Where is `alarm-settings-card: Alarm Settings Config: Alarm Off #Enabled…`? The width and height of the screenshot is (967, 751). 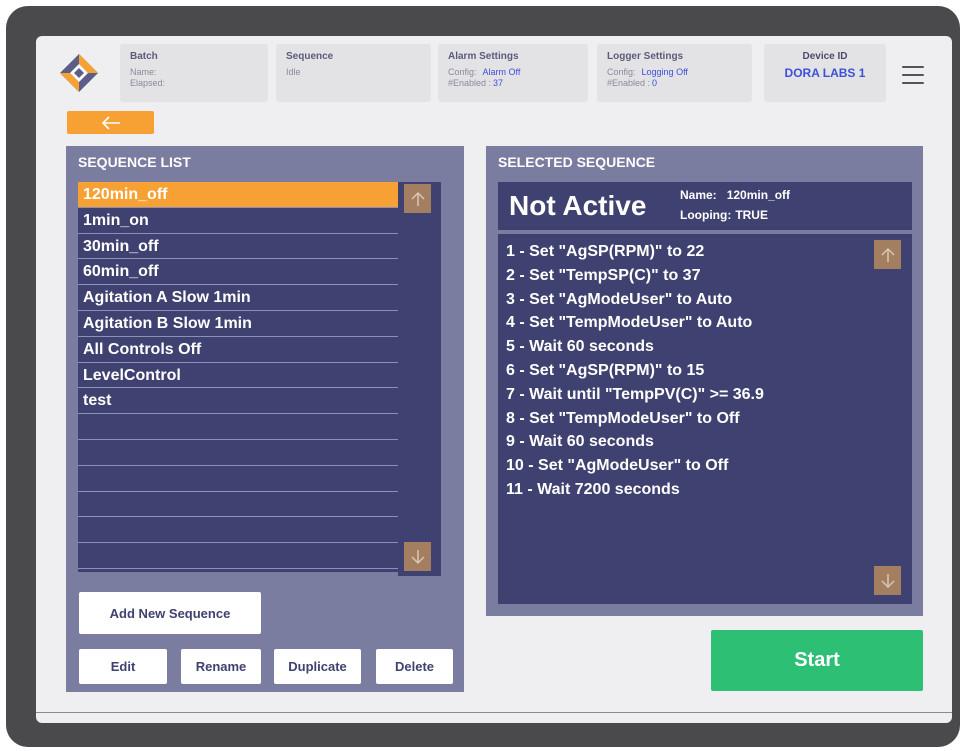
alarm-settings-card: Alarm Settings Config: Alarm Off #Enabled… is located at coordinates (513, 73).